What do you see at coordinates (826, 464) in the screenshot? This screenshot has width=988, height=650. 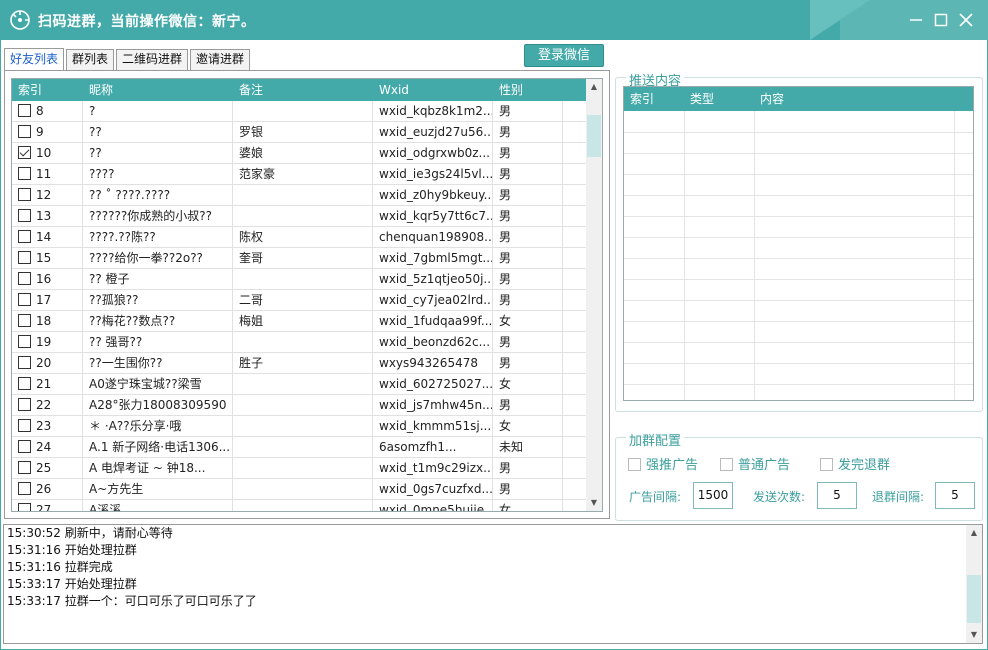 I see `quit-after-send-checkbox` at bounding box center [826, 464].